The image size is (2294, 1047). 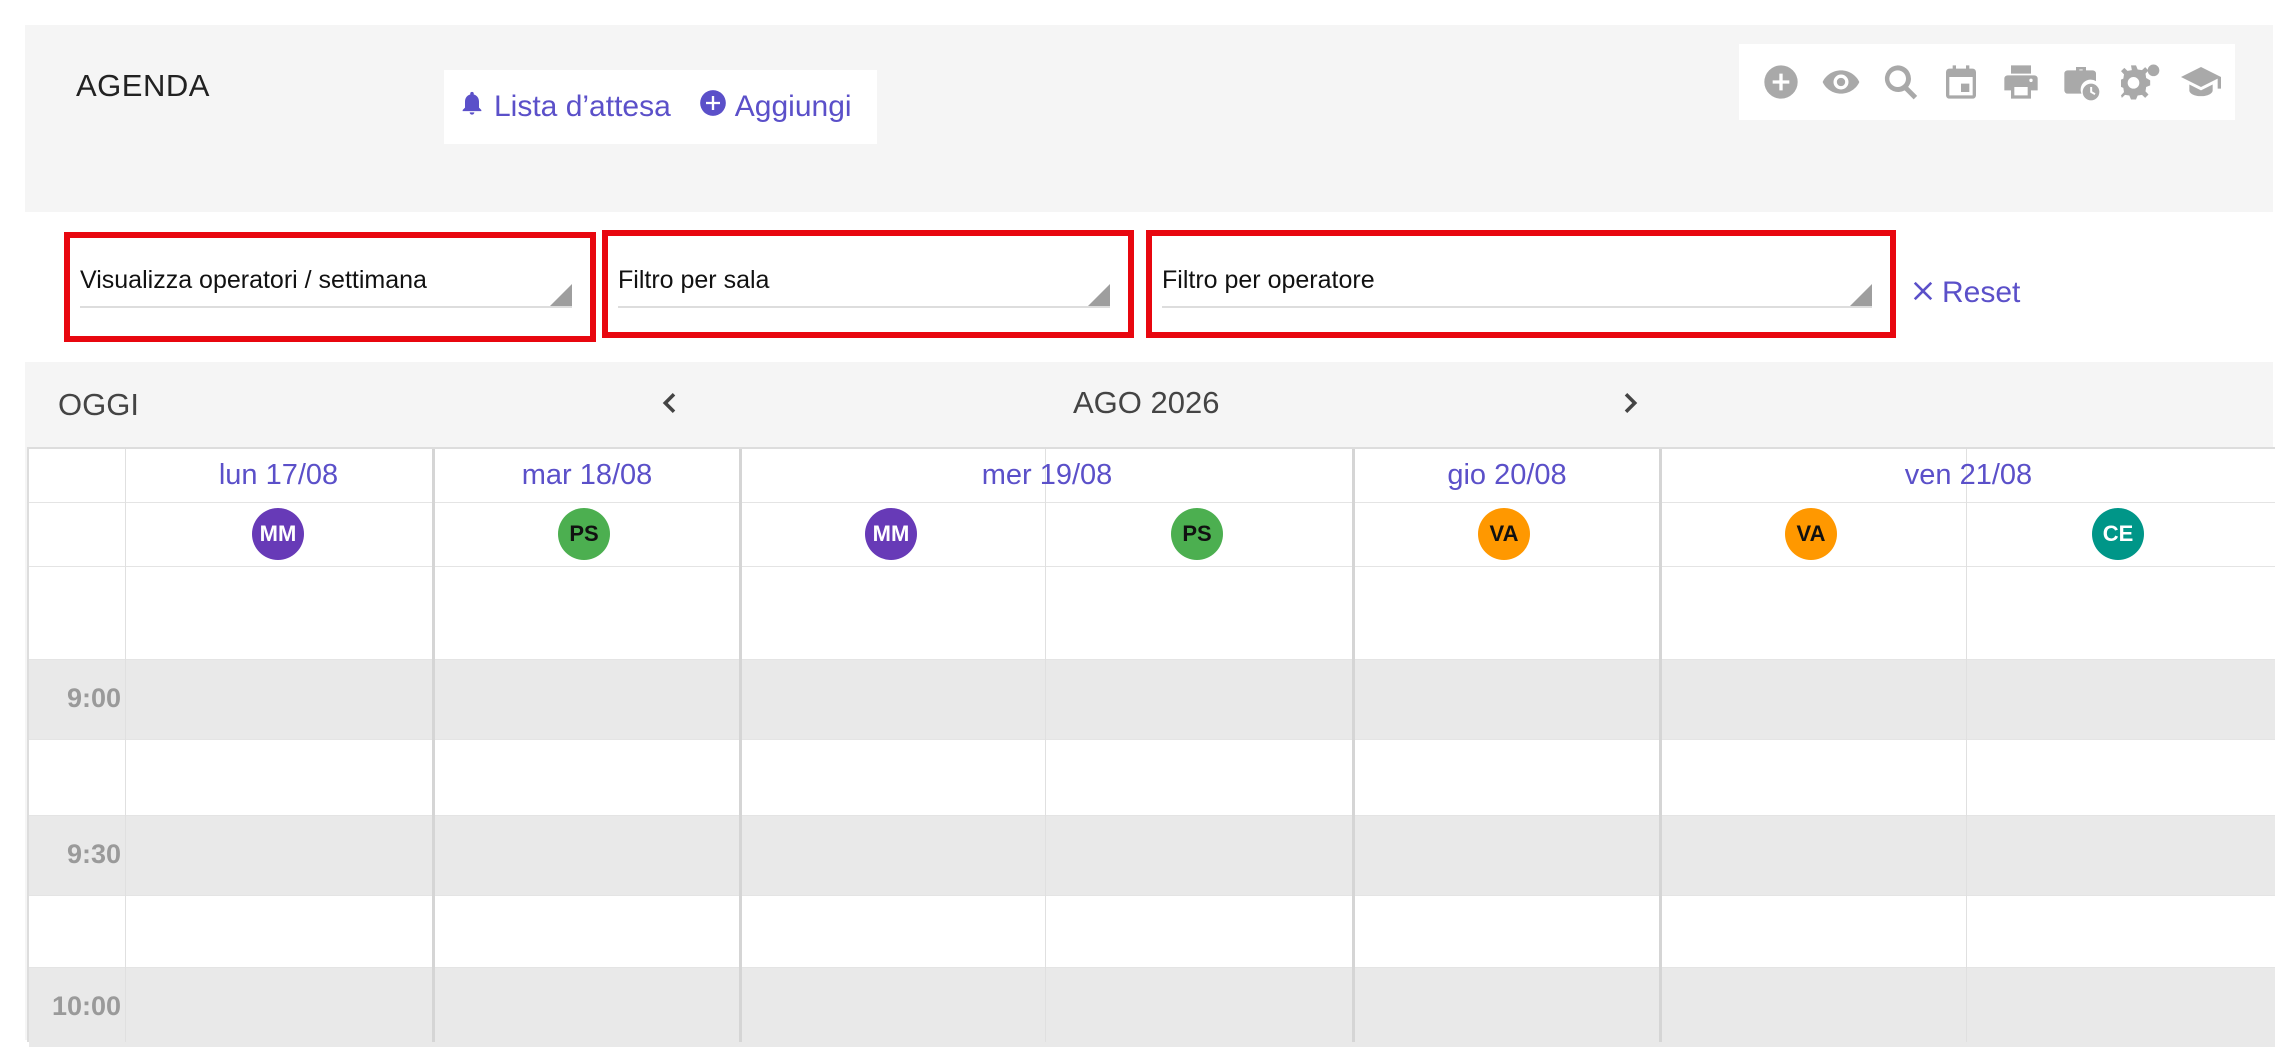 What do you see at coordinates (93, 854) in the screenshot?
I see `time-label: 9:30` at bounding box center [93, 854].